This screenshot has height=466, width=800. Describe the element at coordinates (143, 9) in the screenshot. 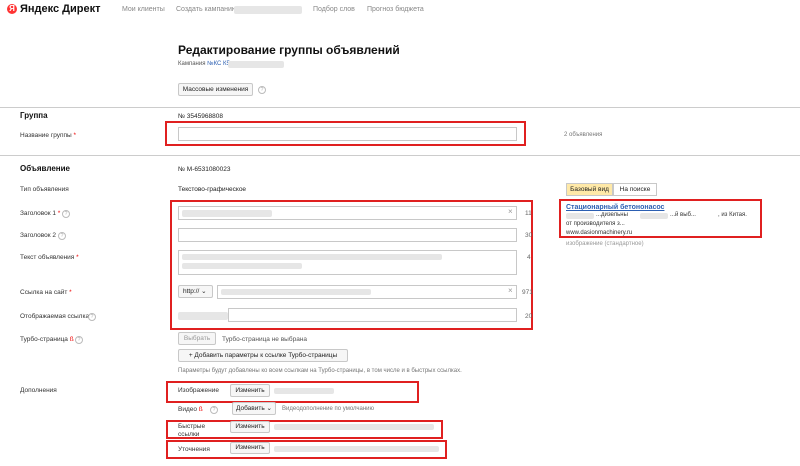

I see `nav-my-clients: Мои клиенты` at that location.